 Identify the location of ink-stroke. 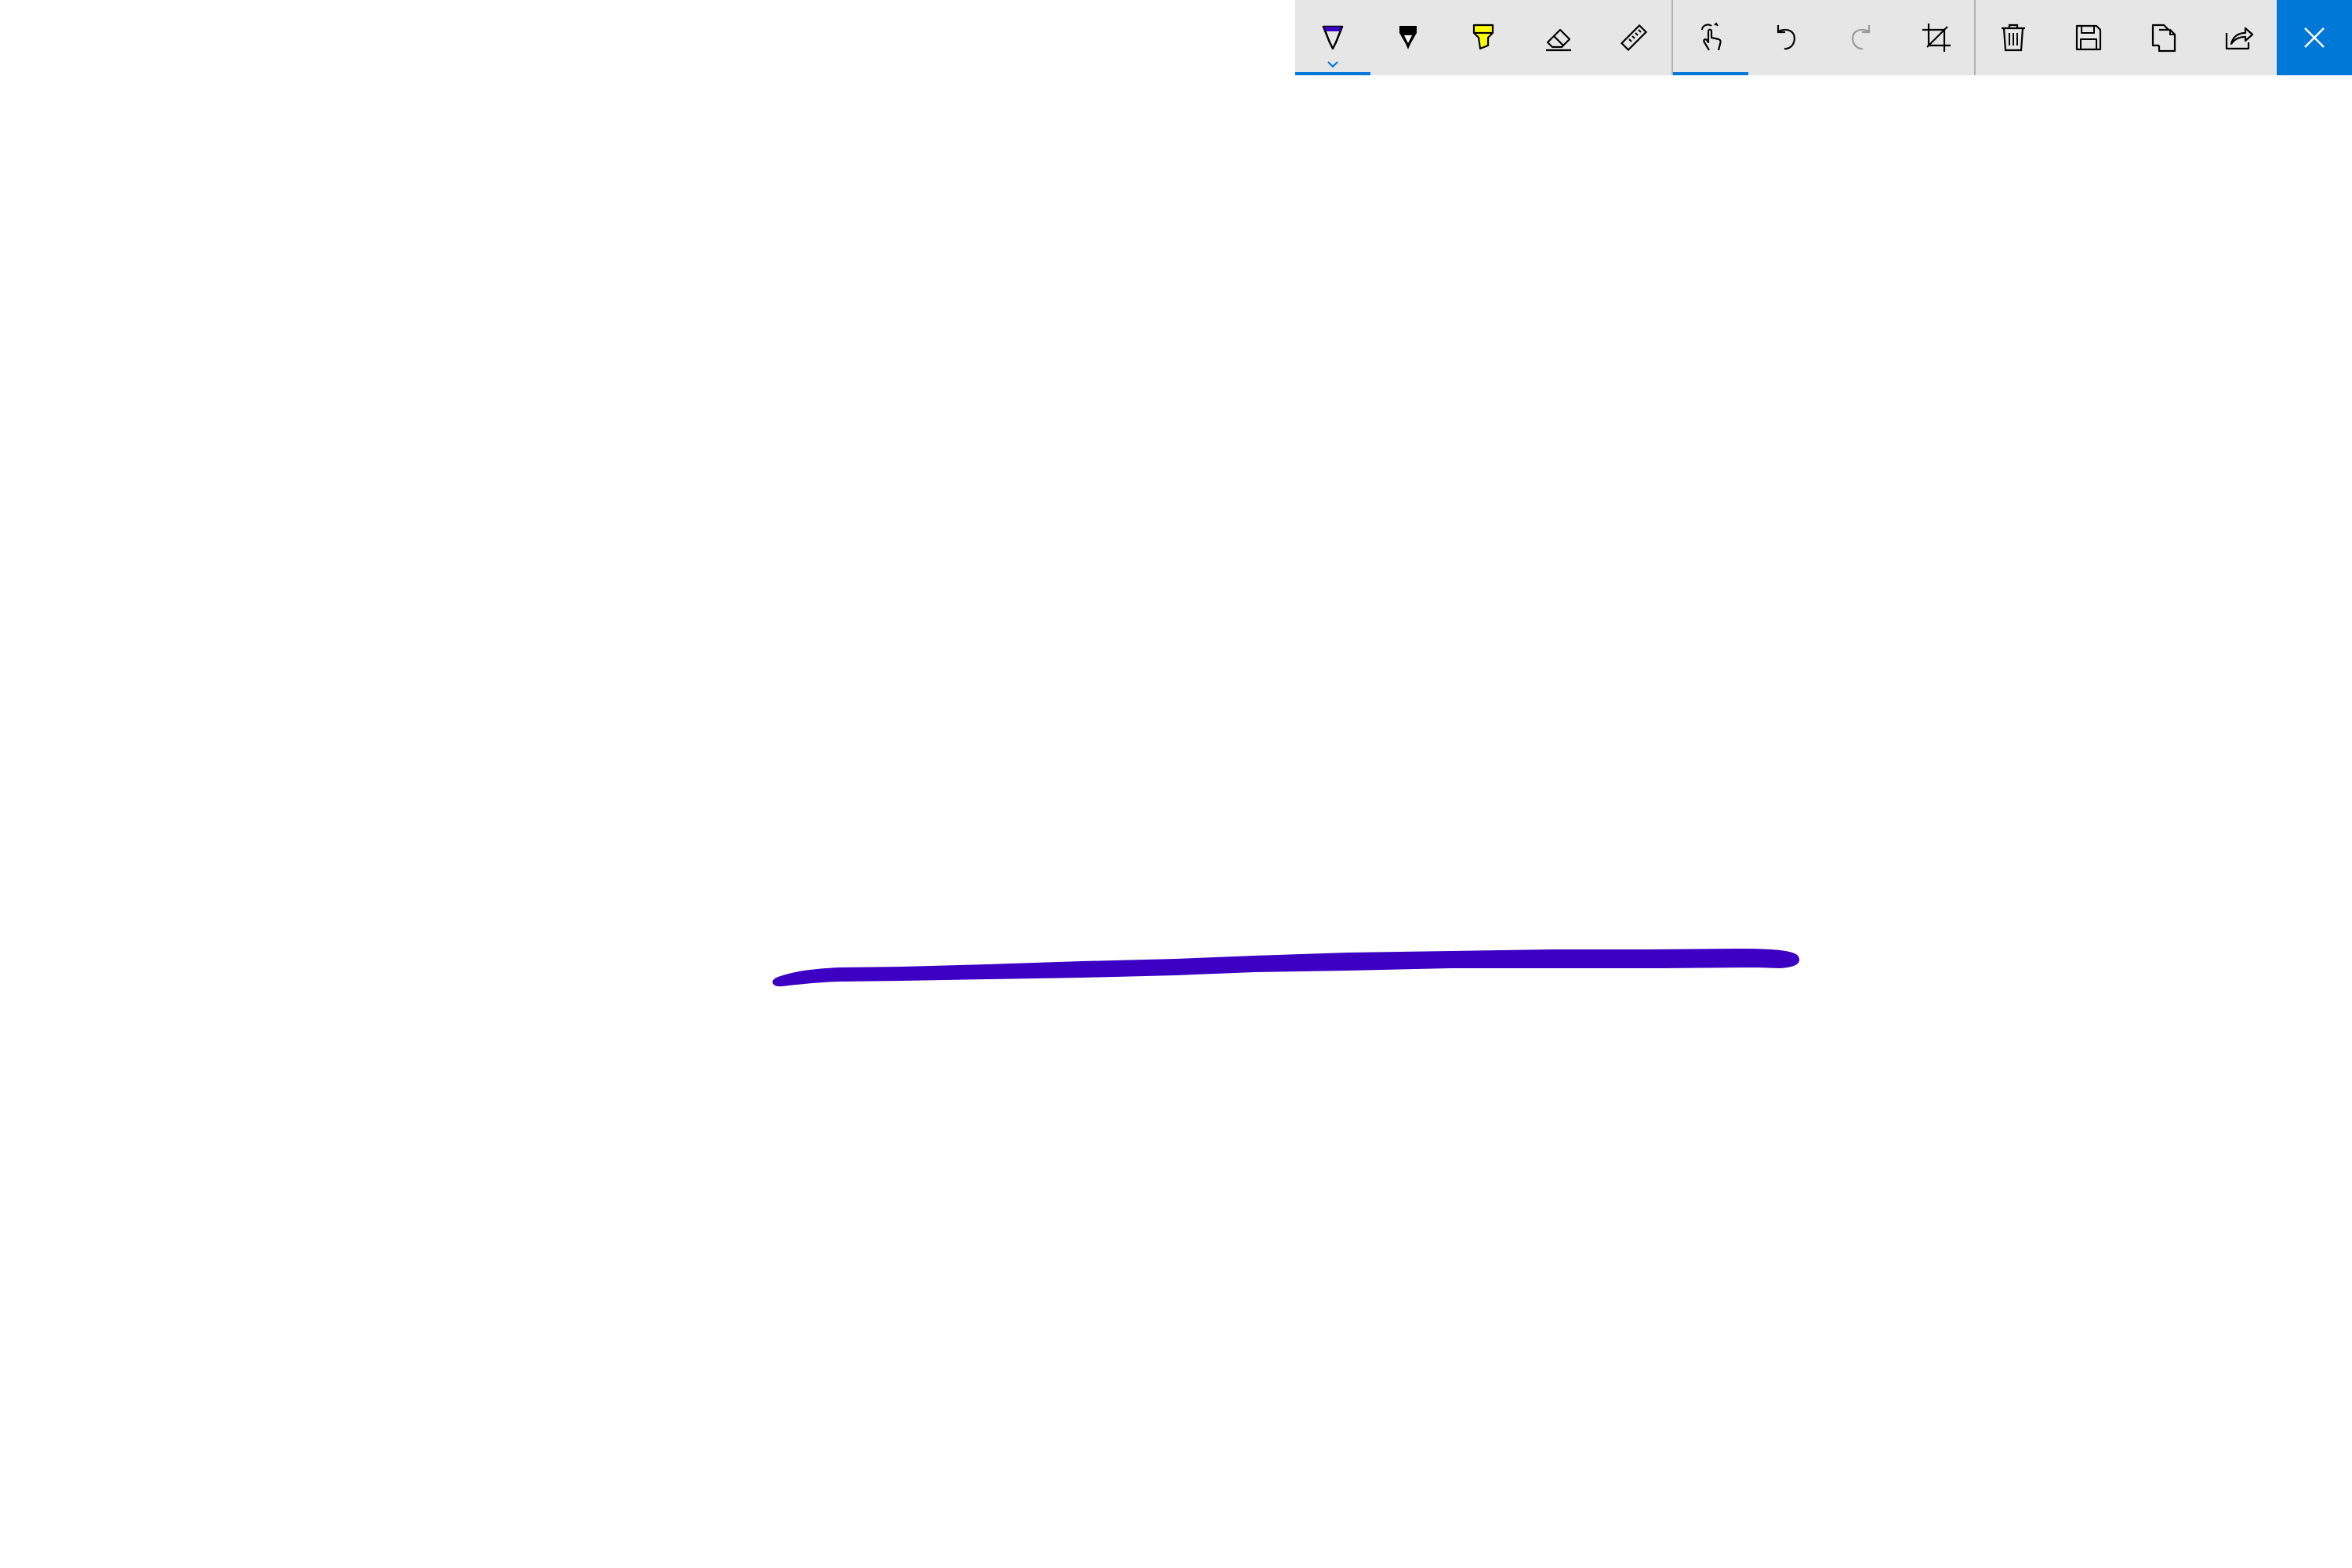
(1285, 968).